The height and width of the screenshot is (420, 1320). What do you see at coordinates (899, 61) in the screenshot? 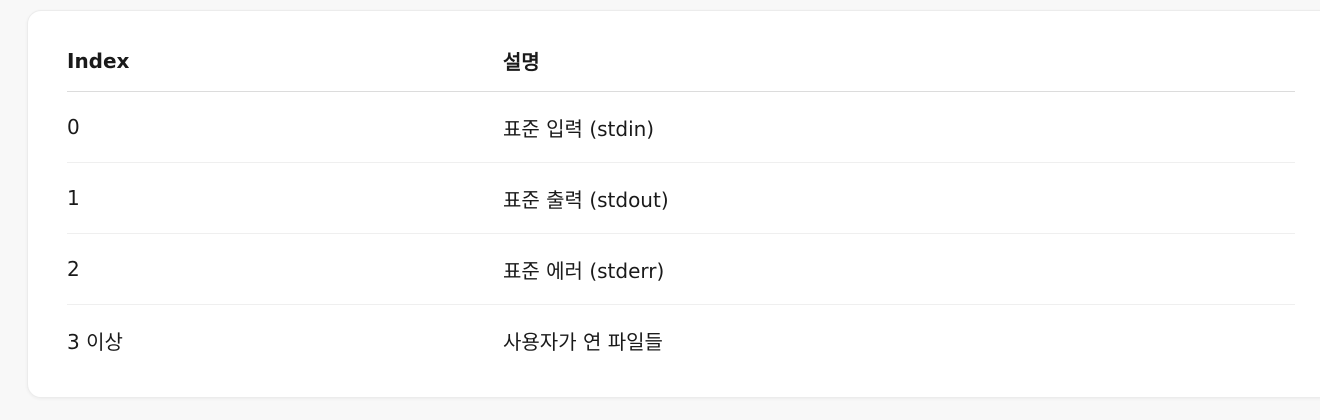
I see `column-header-description: 설명` at bounding box center [899, 61].